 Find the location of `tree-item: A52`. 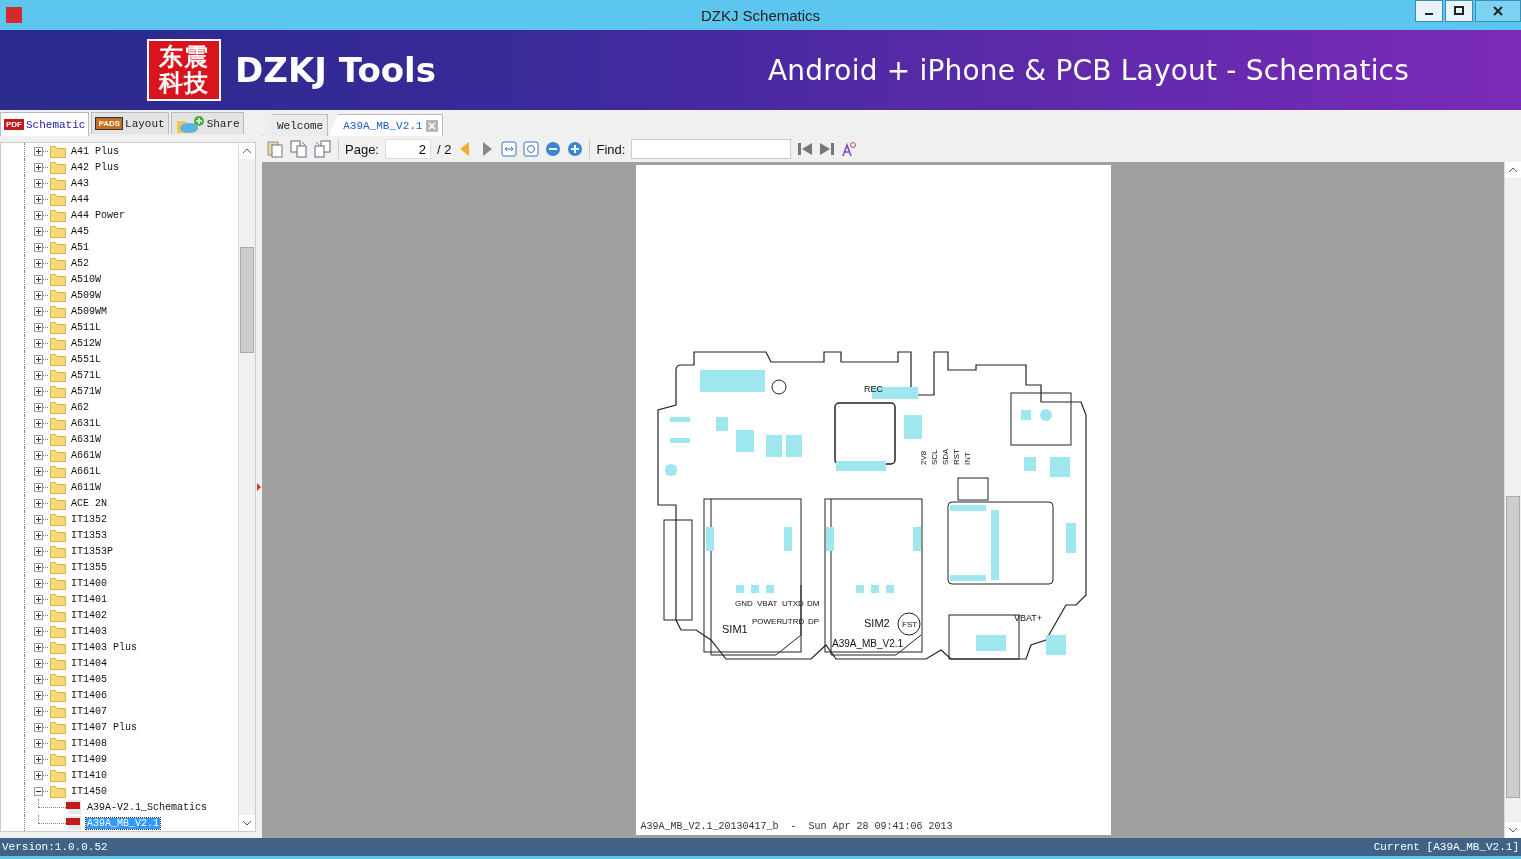

tree-item: A52 is located at coordinates (80, 263).